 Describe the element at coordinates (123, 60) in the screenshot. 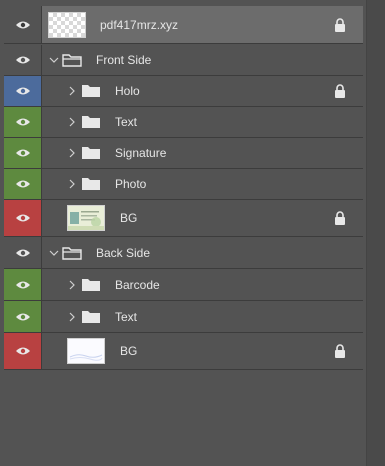

I see `layer-name: Front Side` at that location.